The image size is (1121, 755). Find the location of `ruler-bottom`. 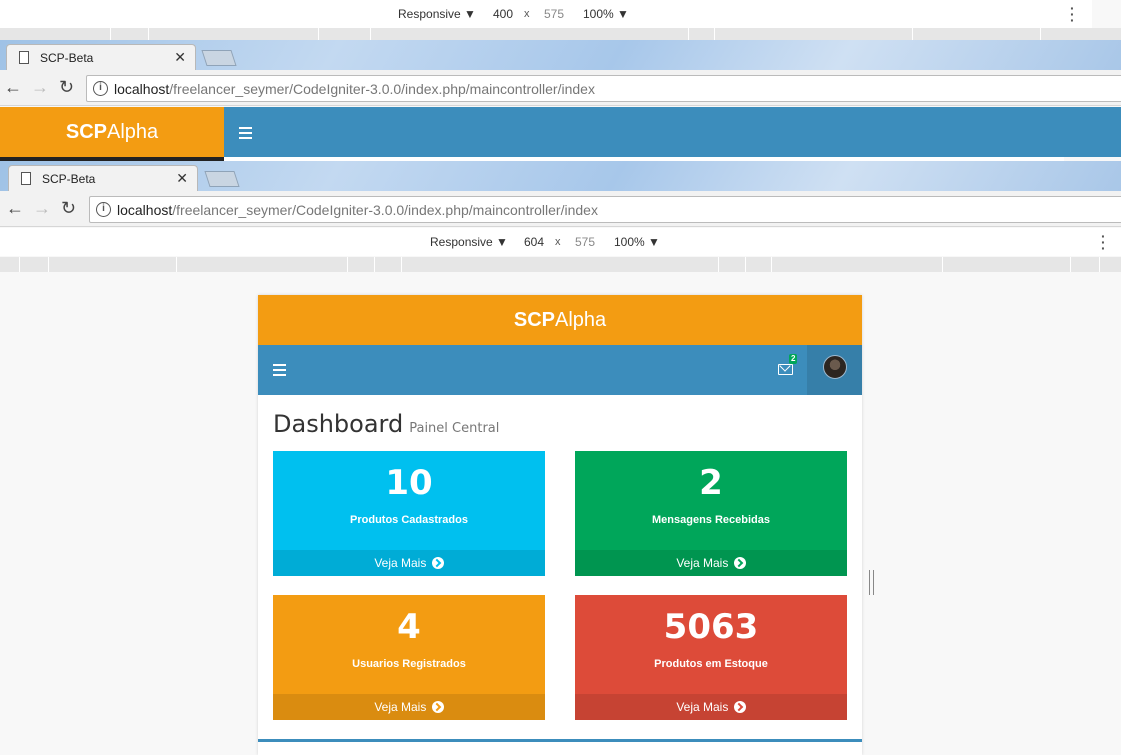

ruler-bottom is located at coordinates (560, 264).